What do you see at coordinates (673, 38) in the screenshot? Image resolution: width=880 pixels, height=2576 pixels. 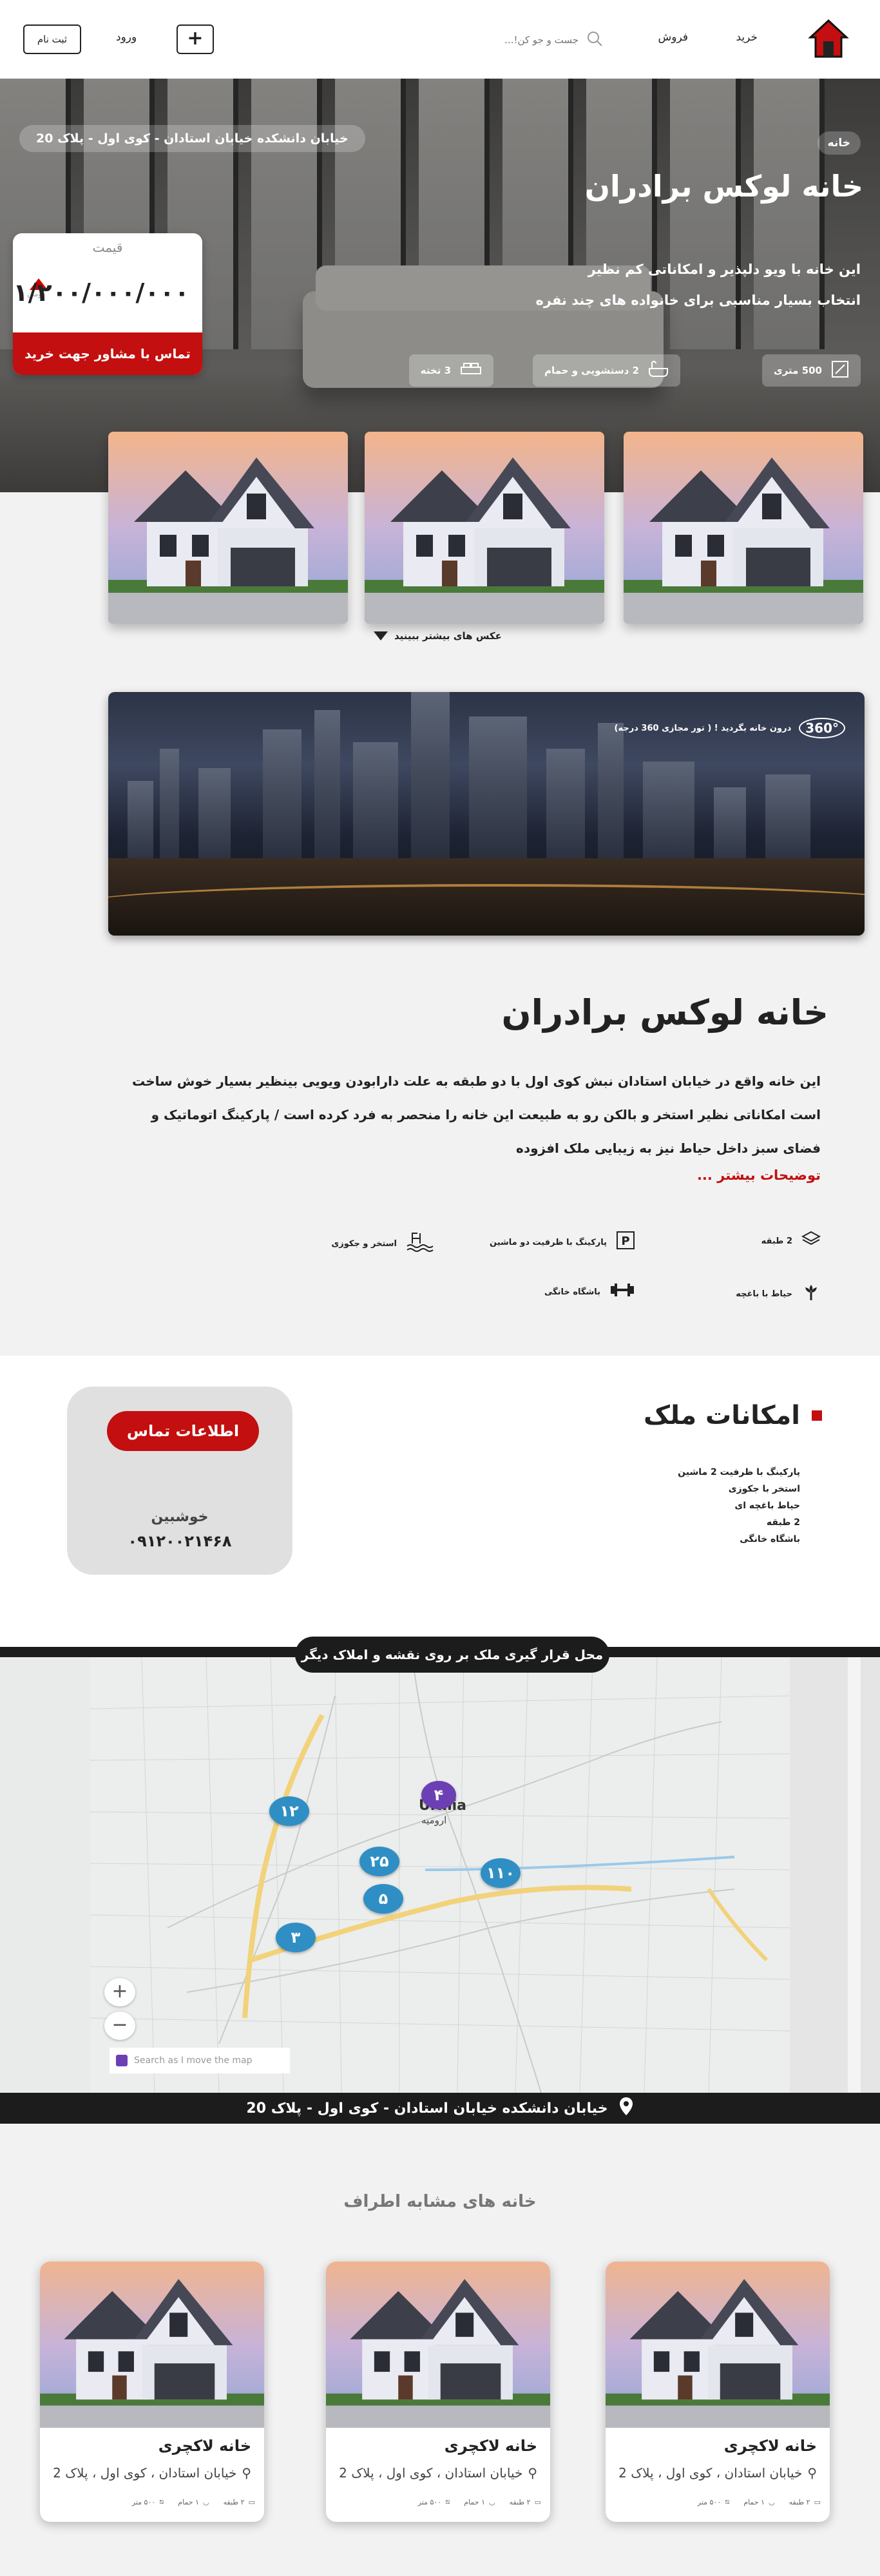 I see `nav-sell-link: فروش` at bounding box center [673, 38].